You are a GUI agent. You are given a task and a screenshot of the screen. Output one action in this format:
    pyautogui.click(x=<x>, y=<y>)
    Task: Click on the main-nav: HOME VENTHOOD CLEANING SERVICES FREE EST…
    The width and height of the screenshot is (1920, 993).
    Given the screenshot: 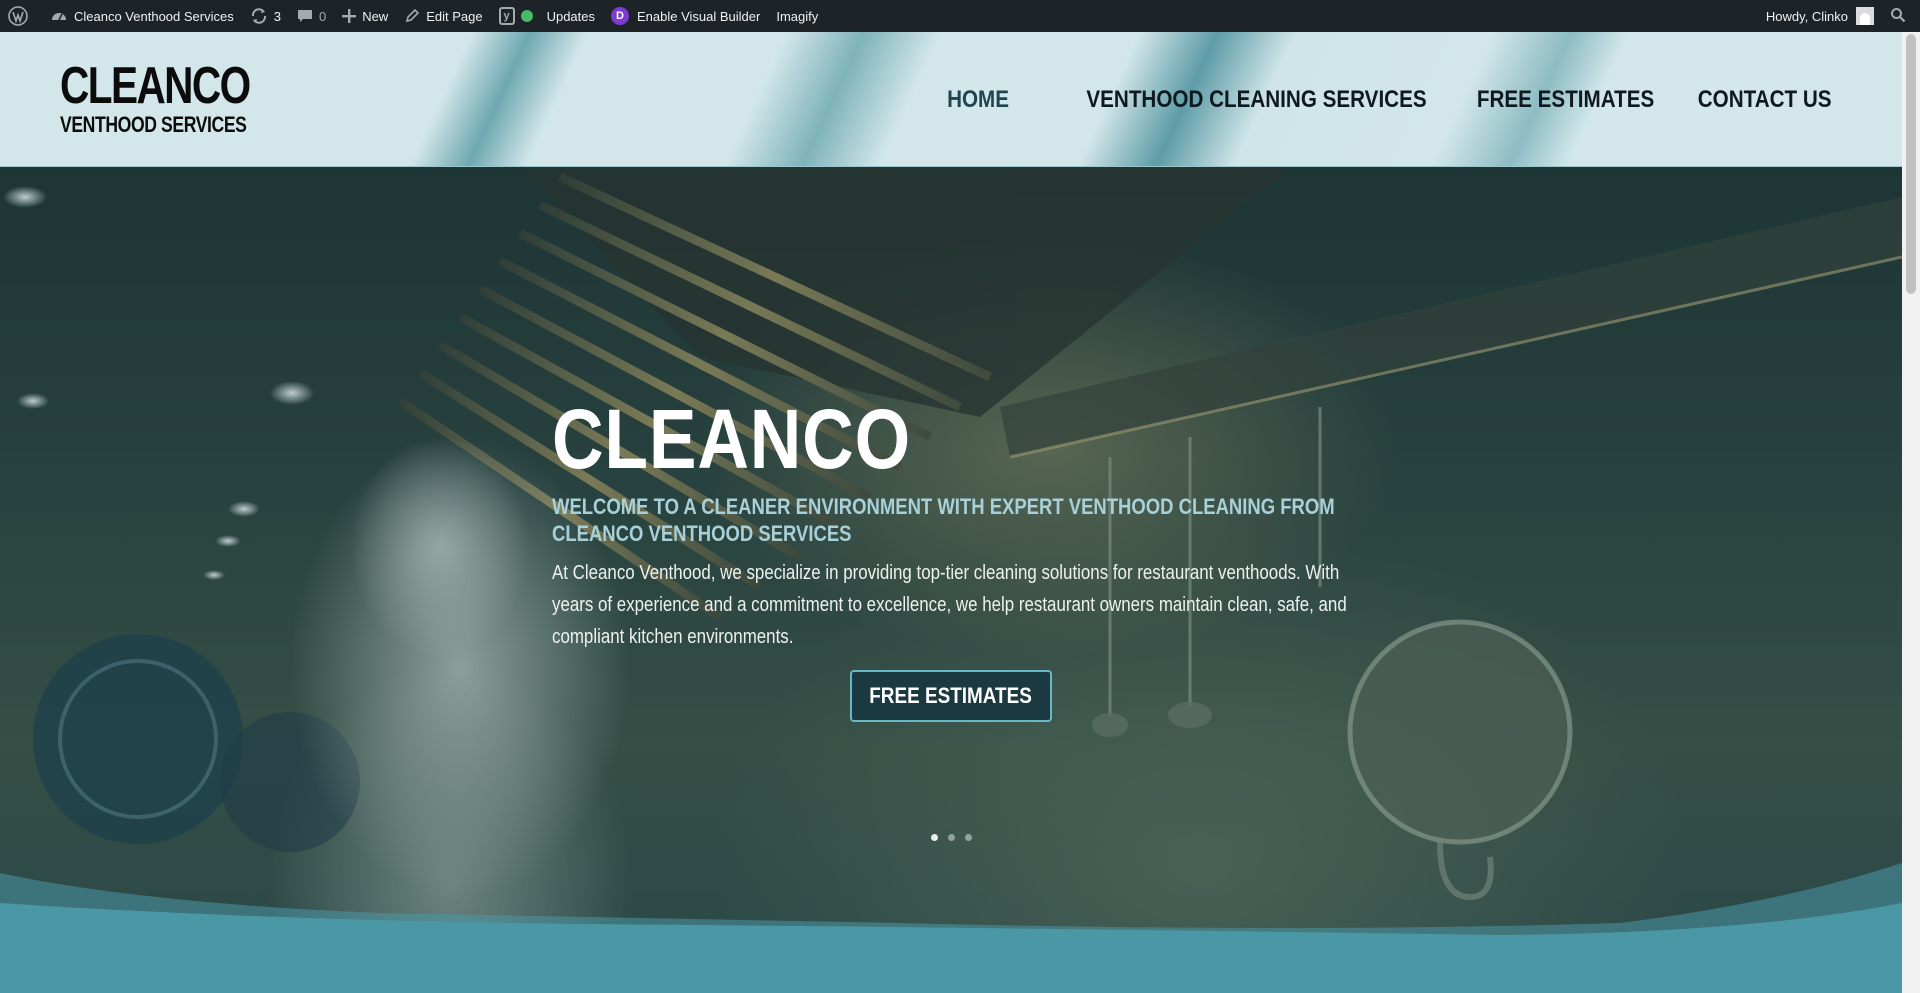 What is the action you would take?
    pyautogui.click(x=1384, y=100)
    